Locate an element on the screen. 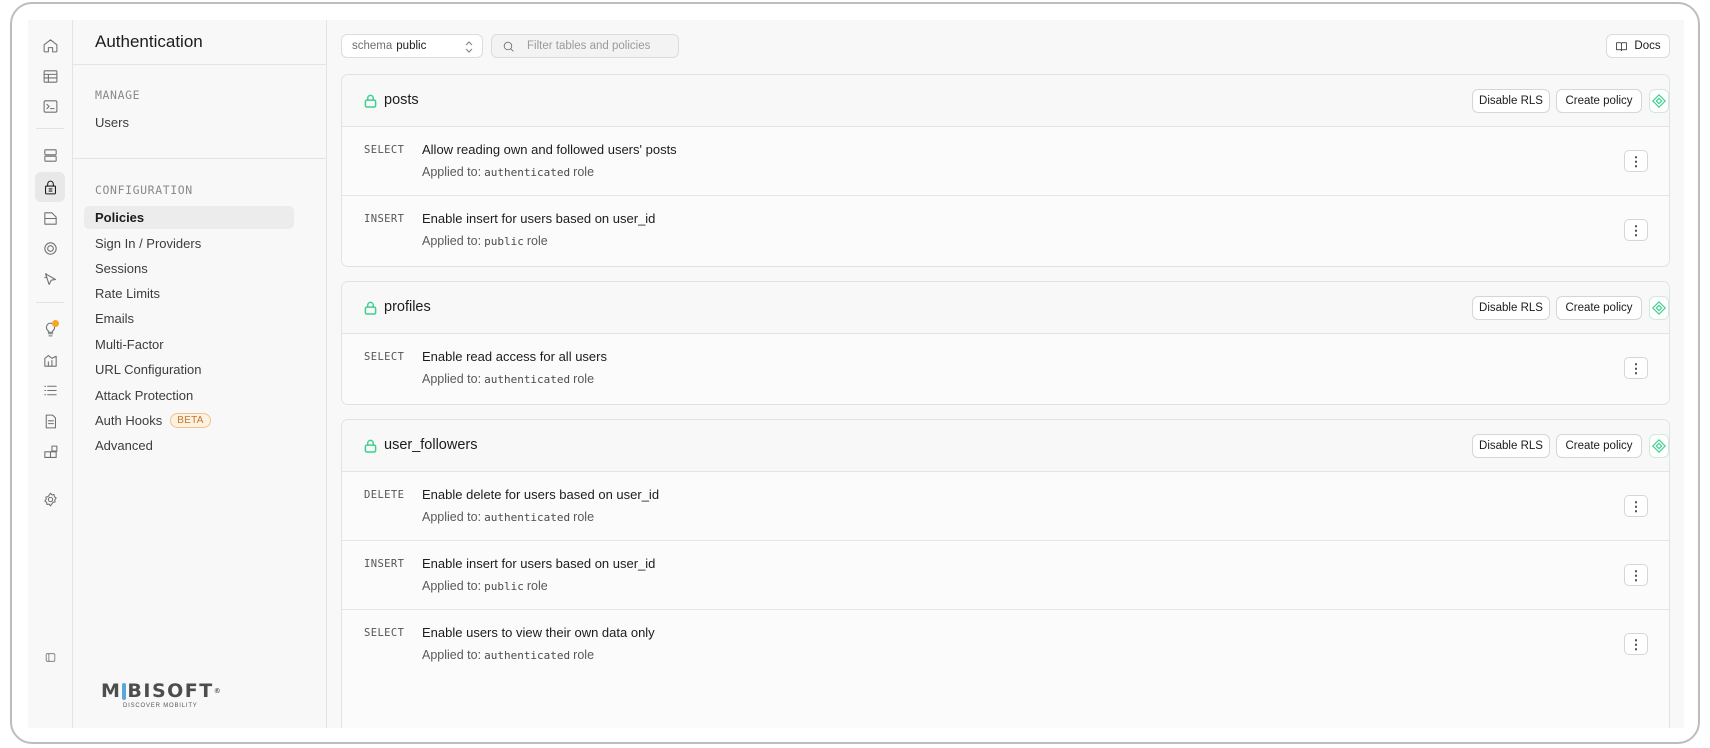 The height and width of the screenshot is (748, 1710). sidebar-item-attack-protection: Attack Protection is located at coordinates (189, 395).